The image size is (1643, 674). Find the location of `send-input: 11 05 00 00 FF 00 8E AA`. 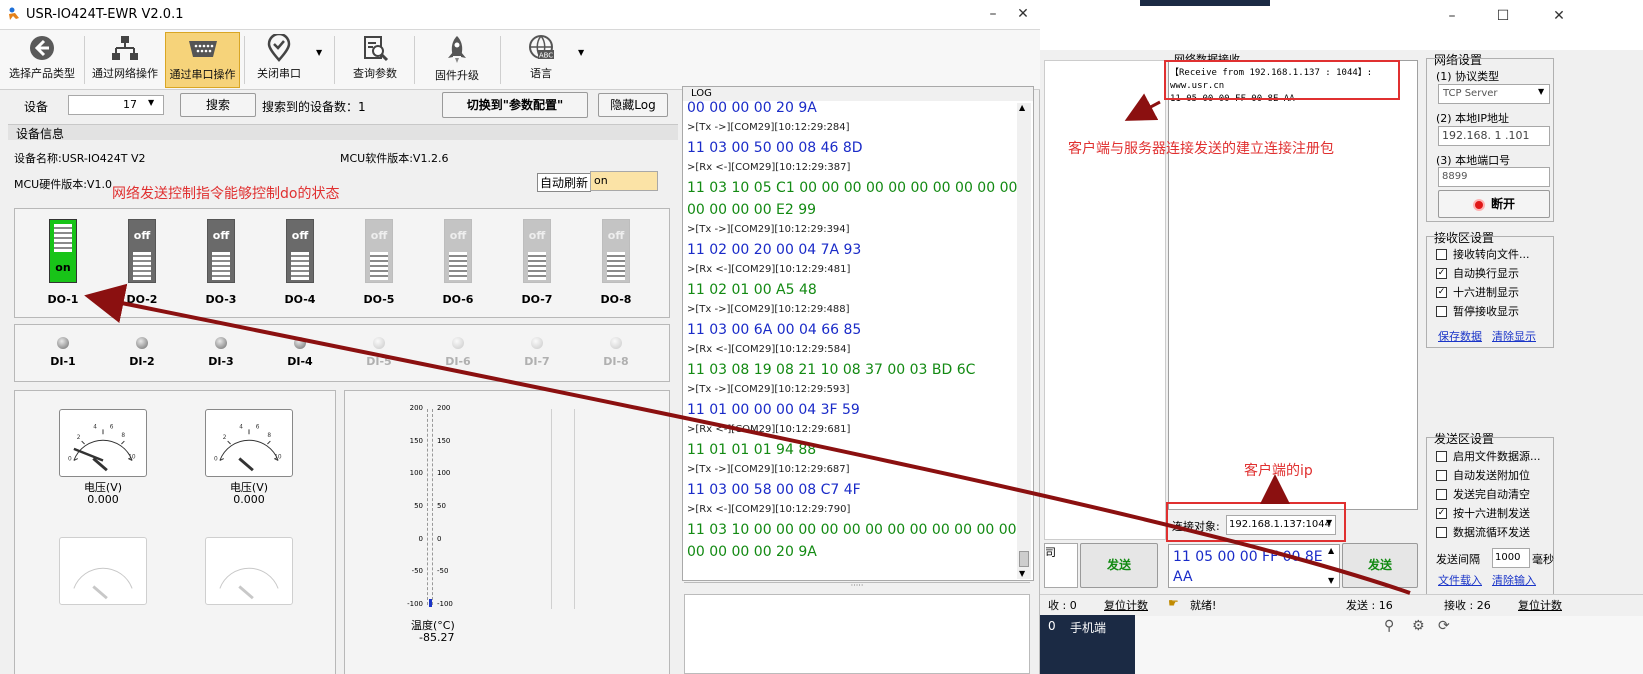

send-input: 11 05 00 00 FF 00 8E AA is located at coordinates (1254, 566).